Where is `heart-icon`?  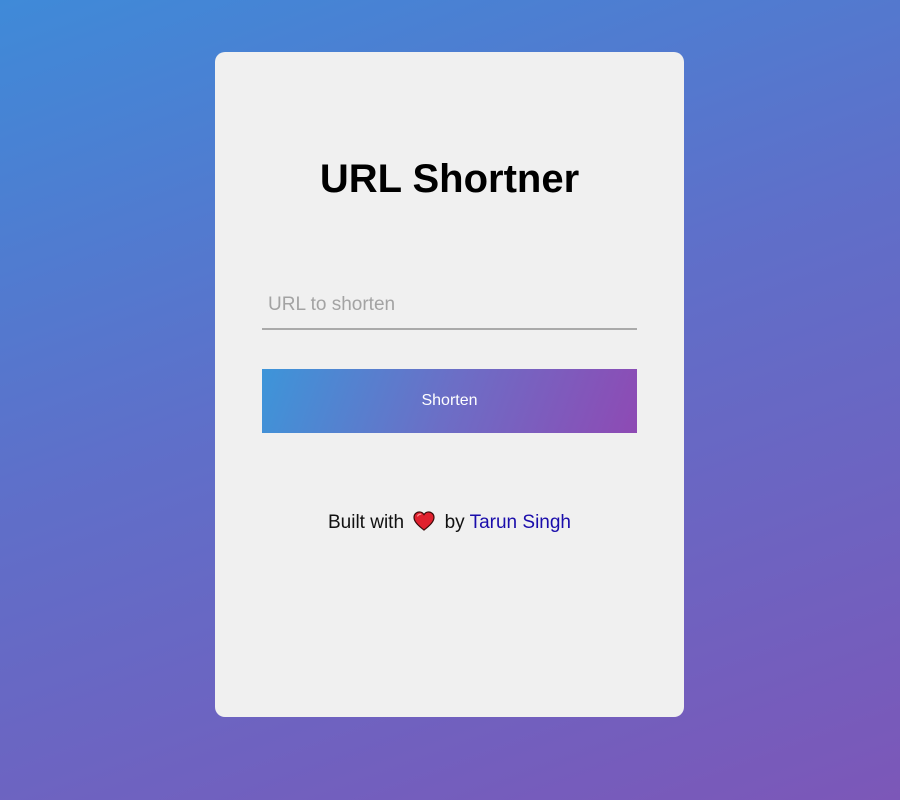
heart-icon is located at coordinates (424, 524).